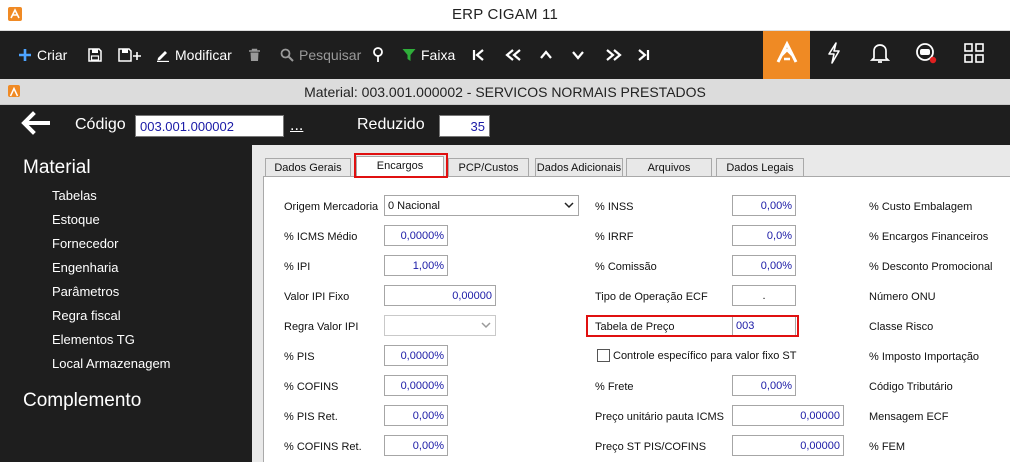 The height and width of the screenshot is (462, 1010). I want to click on tab-arquivos: Arquivos, so click(669, 167).